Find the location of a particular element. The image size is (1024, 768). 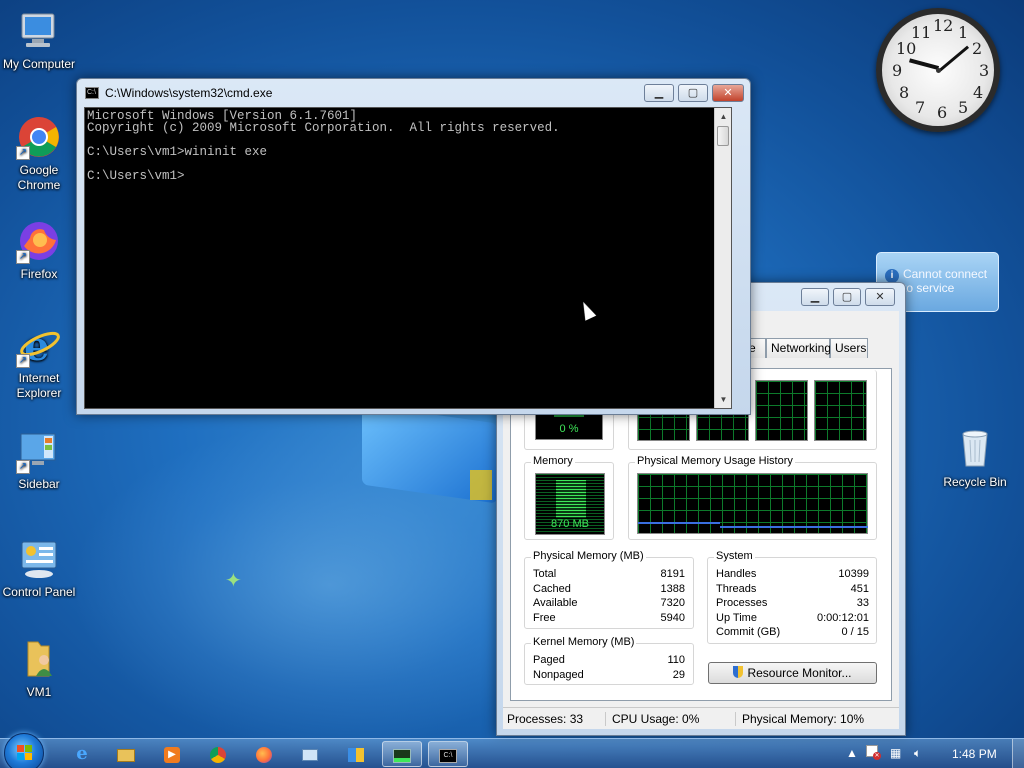

chrome-icon is located at coordinates (218, 755).